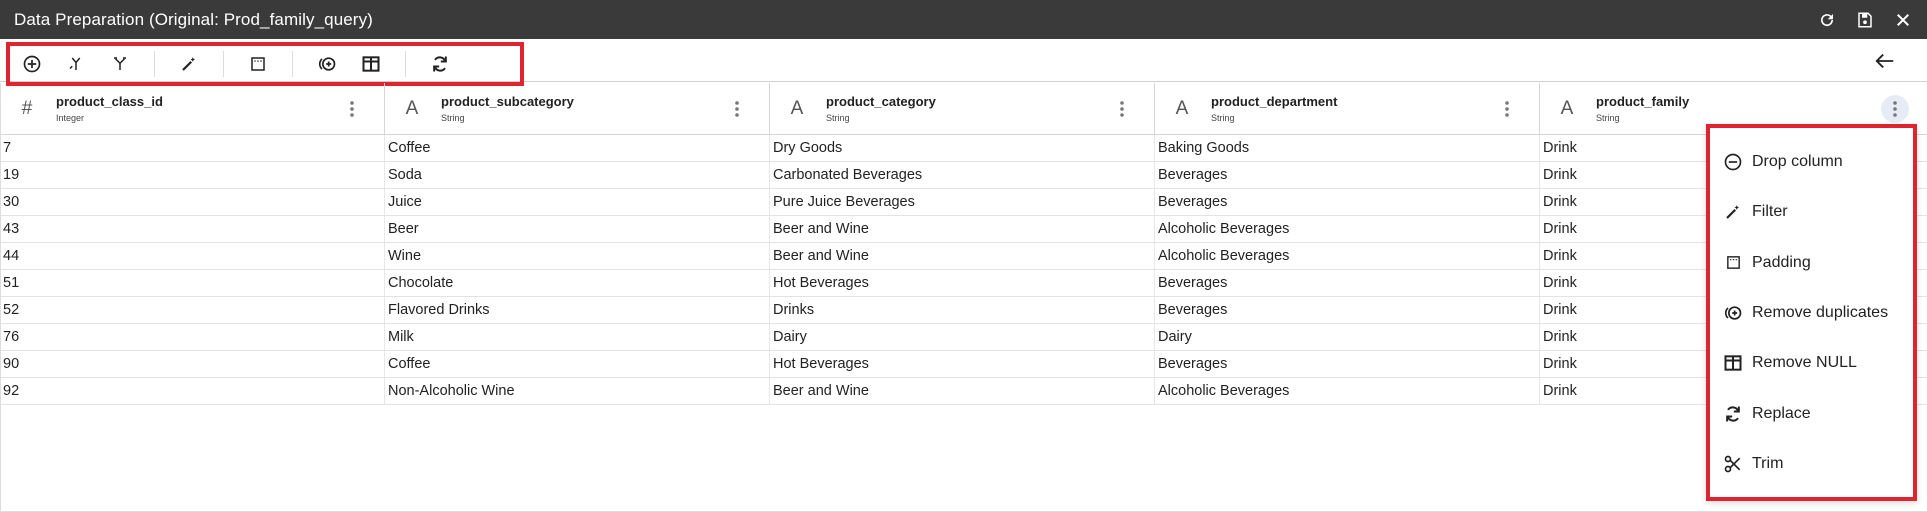 This screenshot has width=1927, height=512. What do you see at coordinates (258, 64) in the screenshot?
I see `padding-icon` at bounding box center [258, 64].